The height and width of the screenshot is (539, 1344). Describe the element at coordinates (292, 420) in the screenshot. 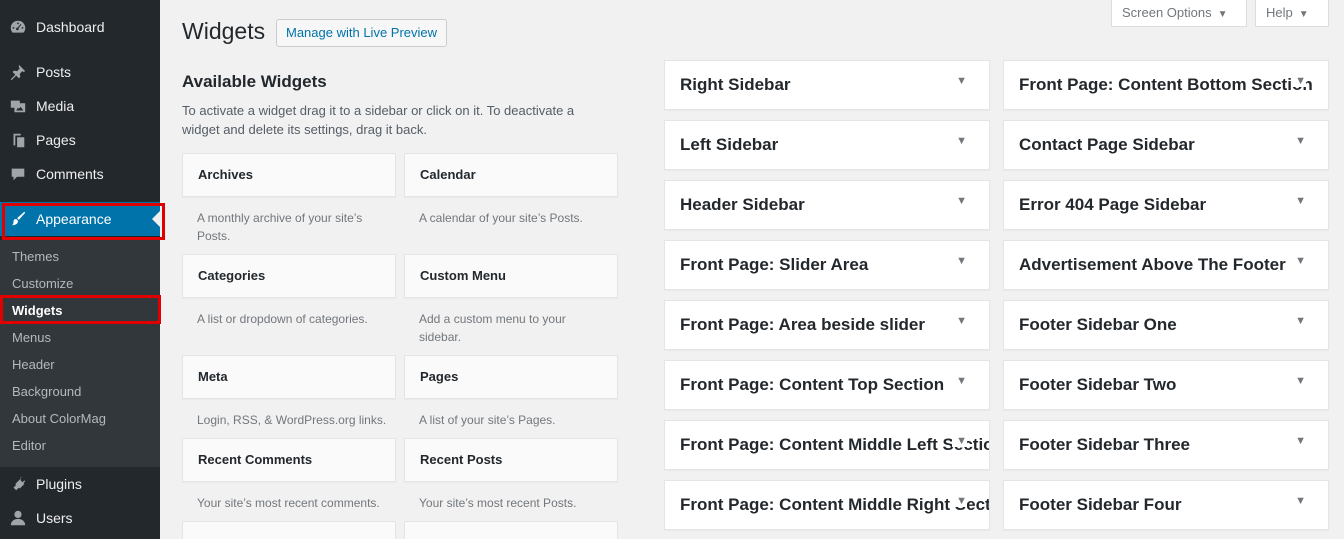

I see `widget-desc: Login, RSS, & WordPress.org links.` at that location.